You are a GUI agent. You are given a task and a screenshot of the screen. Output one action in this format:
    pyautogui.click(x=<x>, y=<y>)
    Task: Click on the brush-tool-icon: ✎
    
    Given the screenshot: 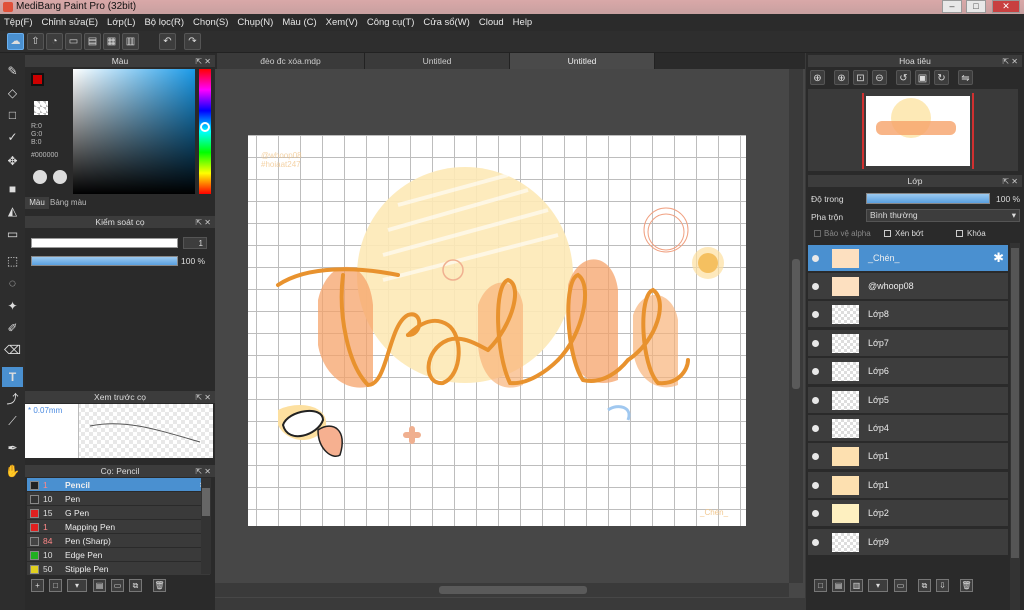 What is the action you would take?
    pyautogui.click(x=12, y=71)
    